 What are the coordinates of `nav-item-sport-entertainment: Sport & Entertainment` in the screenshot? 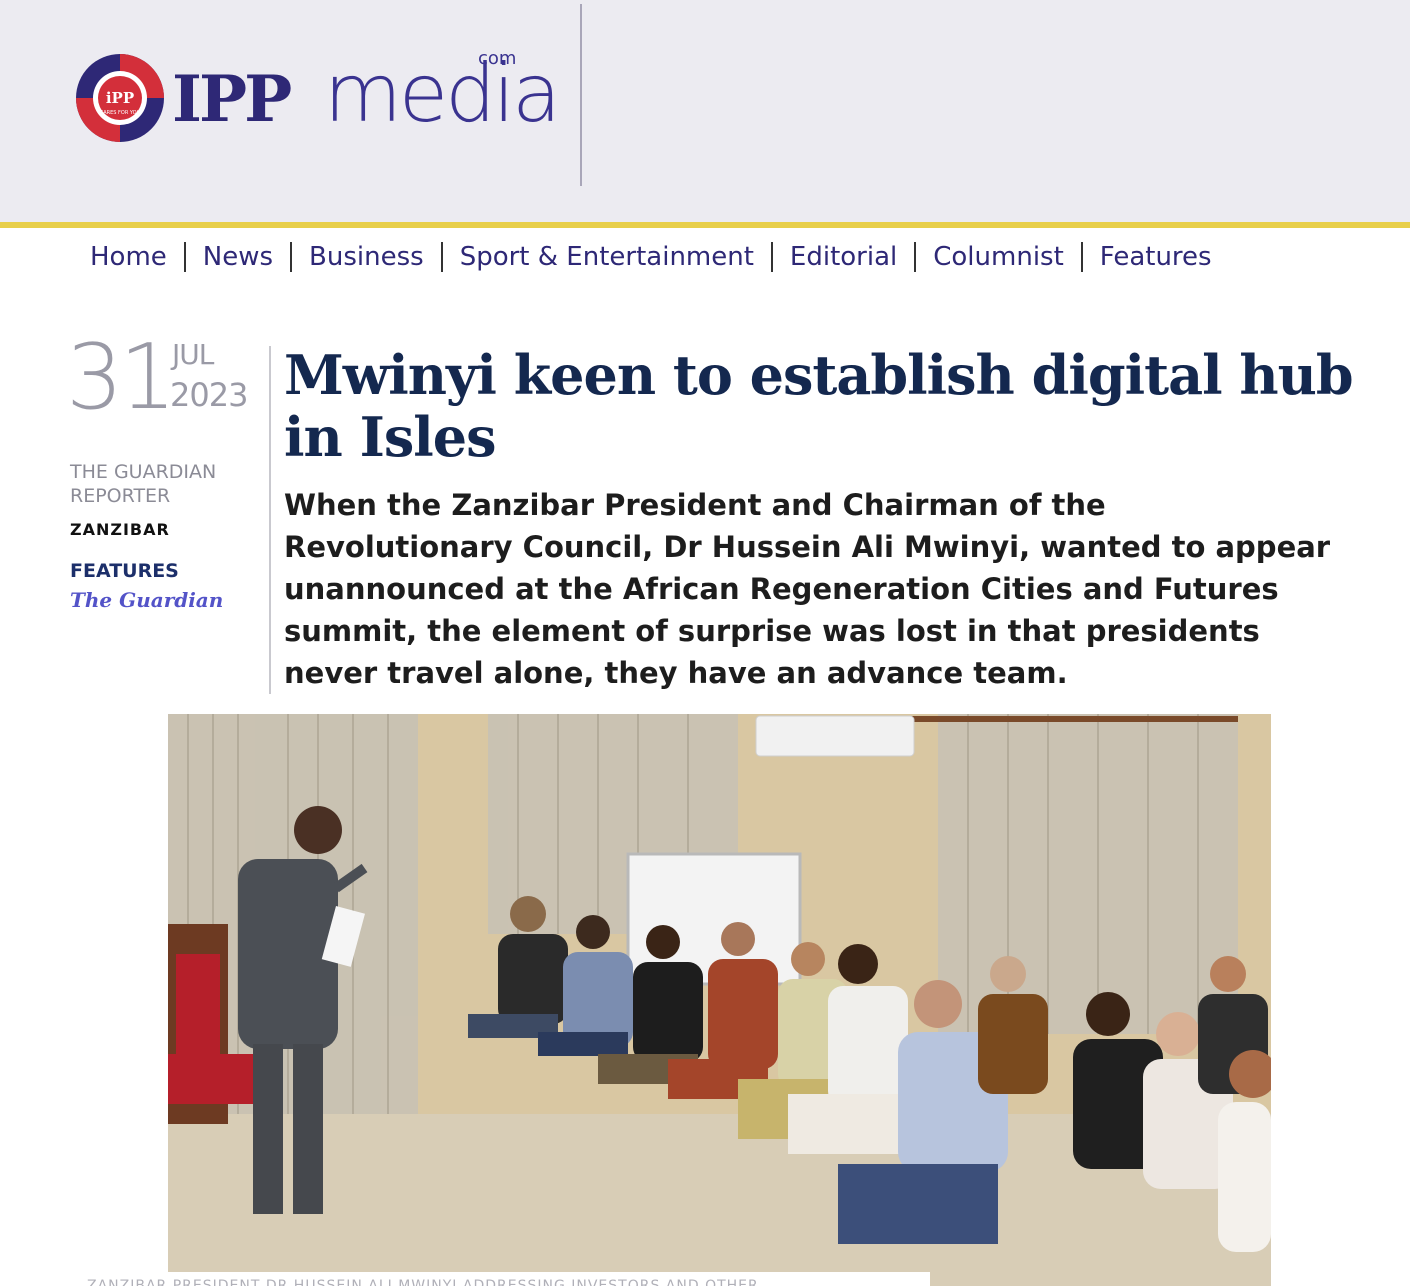 It's located at (607, 257).